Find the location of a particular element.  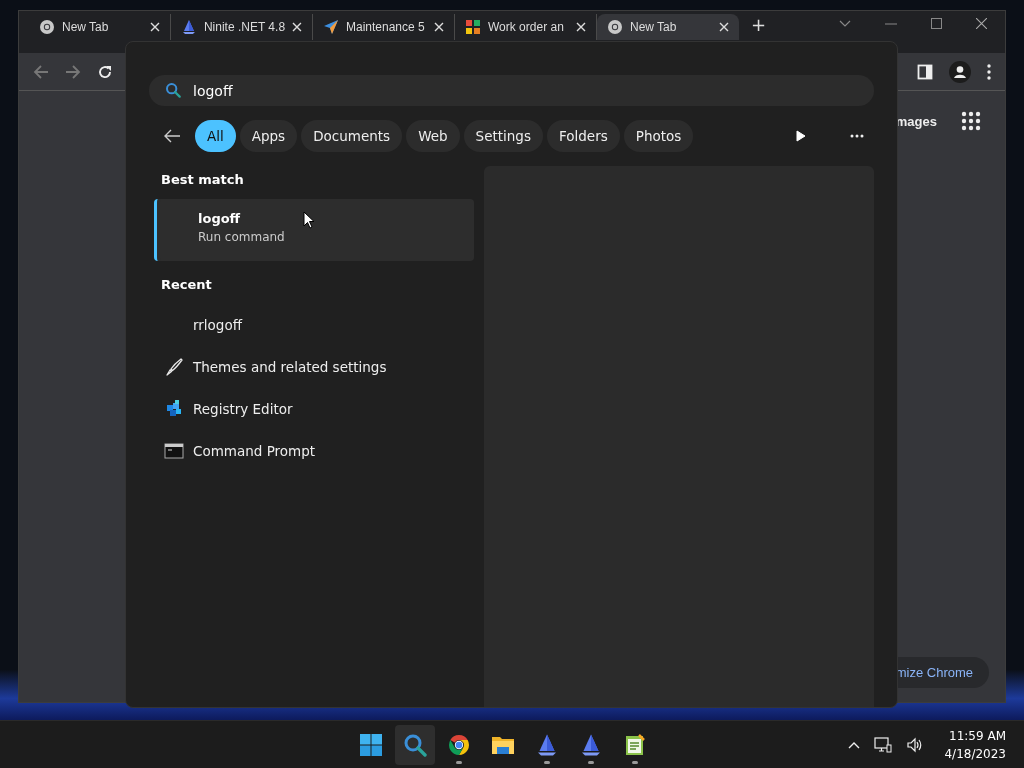

recent-item: Command Prompt is located at coordinates (314, 451).